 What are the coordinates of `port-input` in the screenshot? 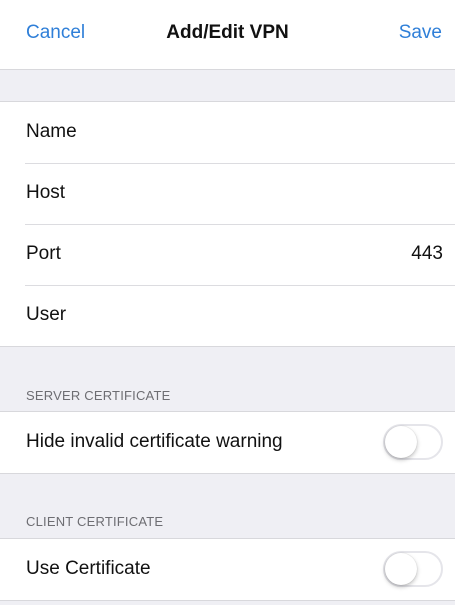 It's located at (323, 254).